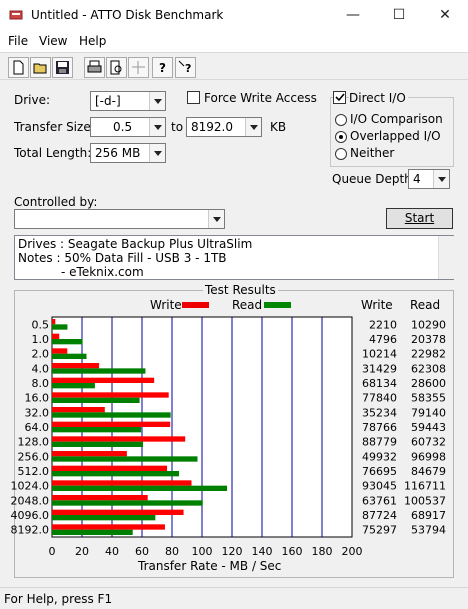  I want to click on write-value: 78766, so click(379, 427).